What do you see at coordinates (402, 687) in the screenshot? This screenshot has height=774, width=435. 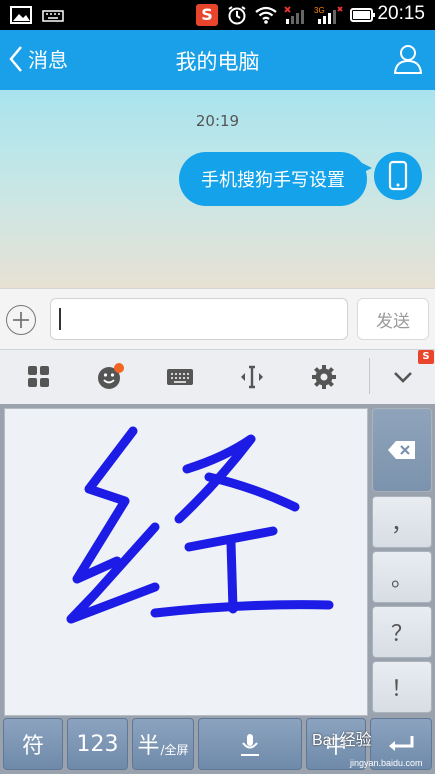 I see `exclamation-key: ！` at bounding box center [402, 687].